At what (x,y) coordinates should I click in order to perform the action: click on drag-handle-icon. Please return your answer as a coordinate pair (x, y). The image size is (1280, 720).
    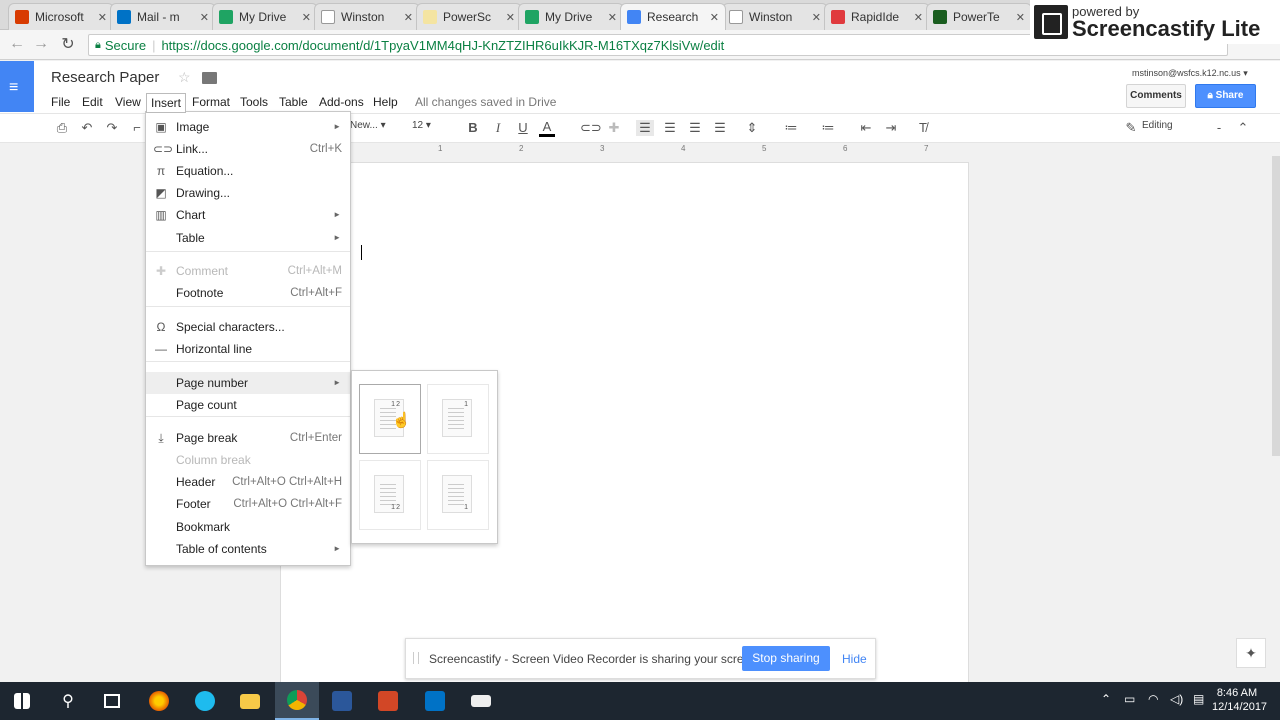
    Looking at the image, I should click on (416, 658).